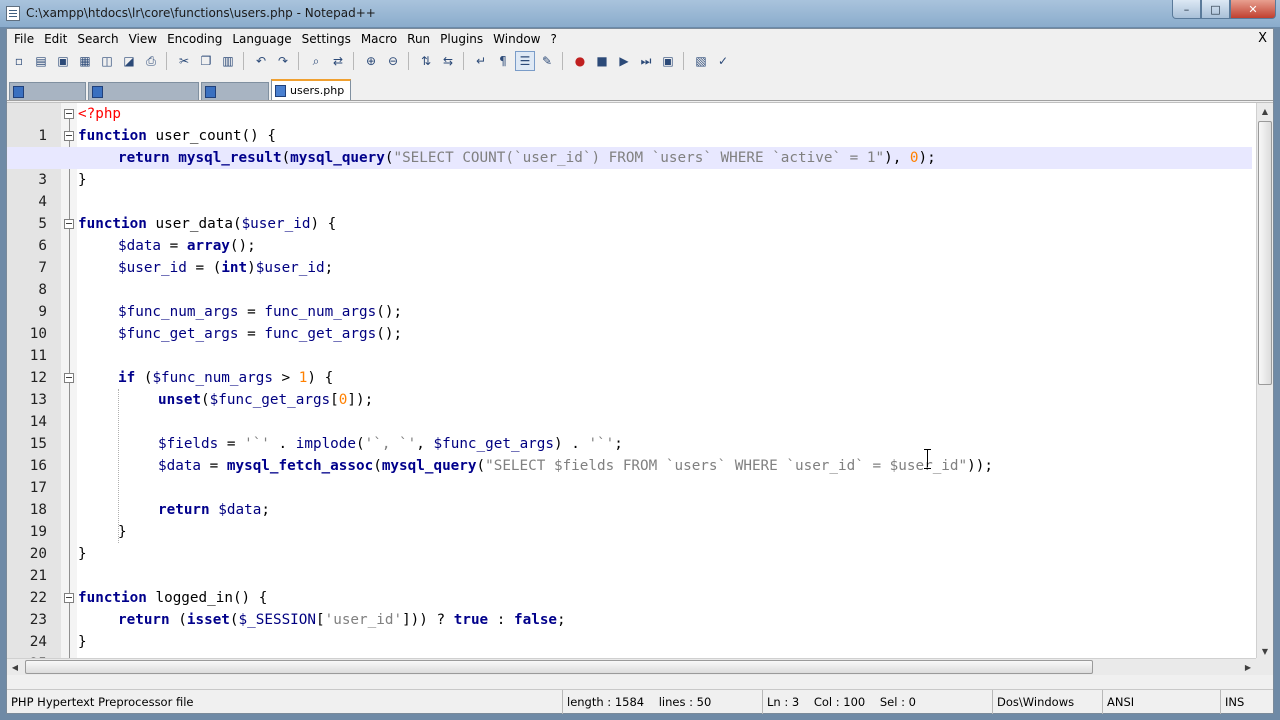 This screenshot has width=1280, height=720. Describe the element at coordinates (112, 224) in the screenshot. I see `code-token: function` at that location.